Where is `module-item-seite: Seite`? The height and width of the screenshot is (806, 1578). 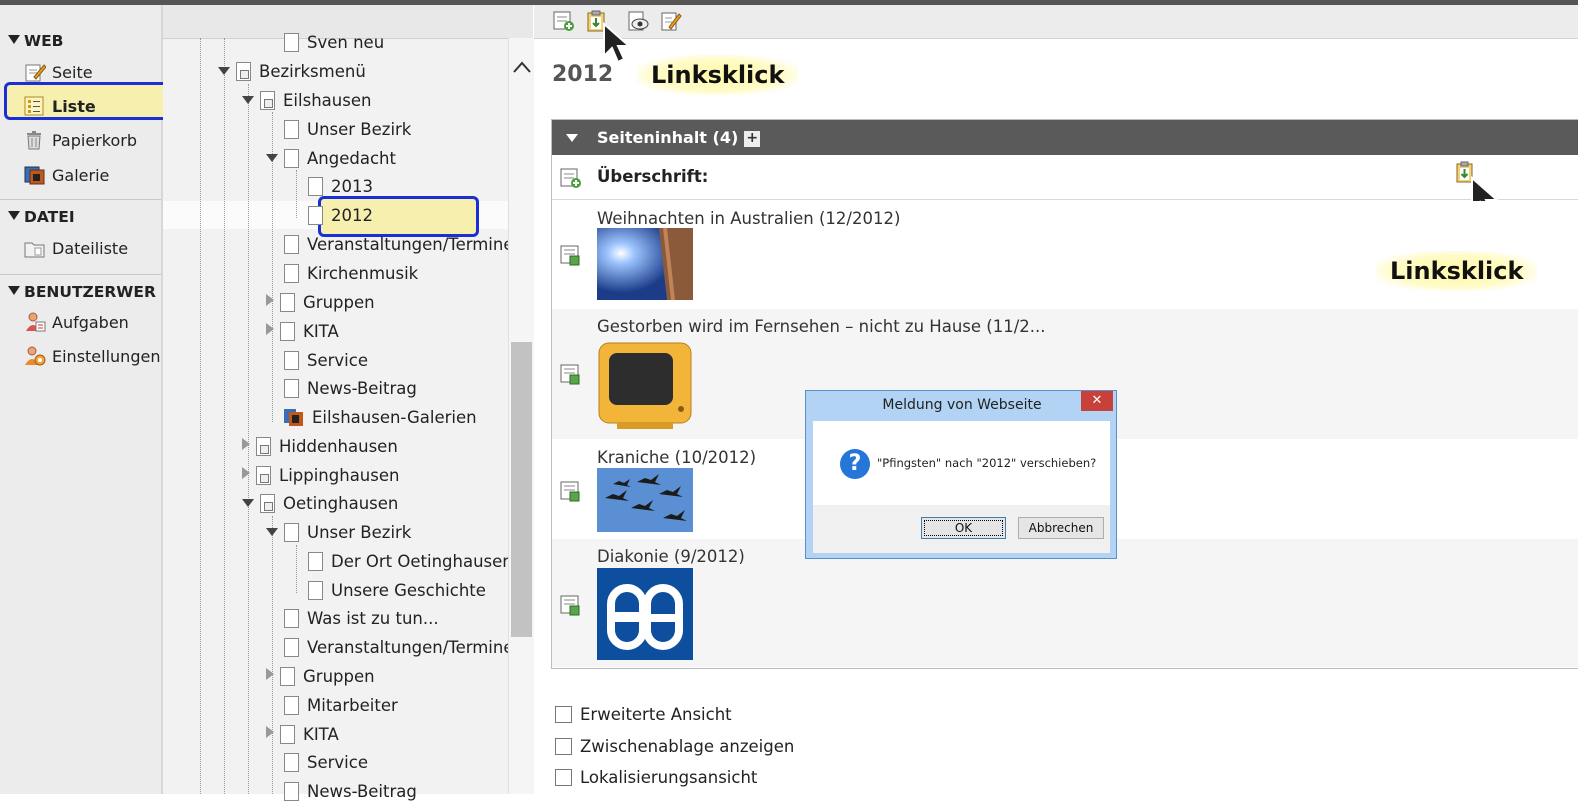
module-item-seite: Seite is located at coordinates (58, 73).